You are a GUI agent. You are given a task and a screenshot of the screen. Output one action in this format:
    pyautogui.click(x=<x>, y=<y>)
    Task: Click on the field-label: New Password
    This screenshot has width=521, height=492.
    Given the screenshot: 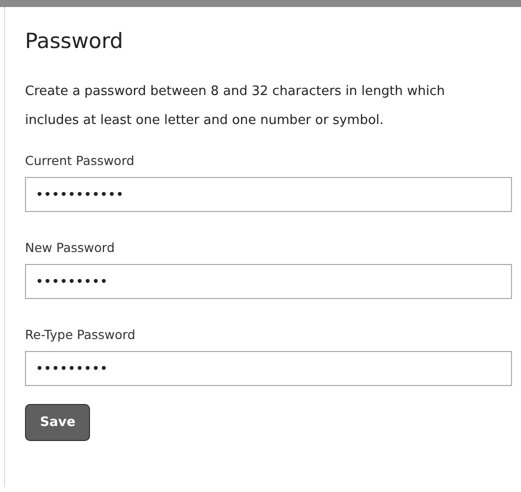 What is the action you would take?
    pyautogui.click(x=70, y=247)
    